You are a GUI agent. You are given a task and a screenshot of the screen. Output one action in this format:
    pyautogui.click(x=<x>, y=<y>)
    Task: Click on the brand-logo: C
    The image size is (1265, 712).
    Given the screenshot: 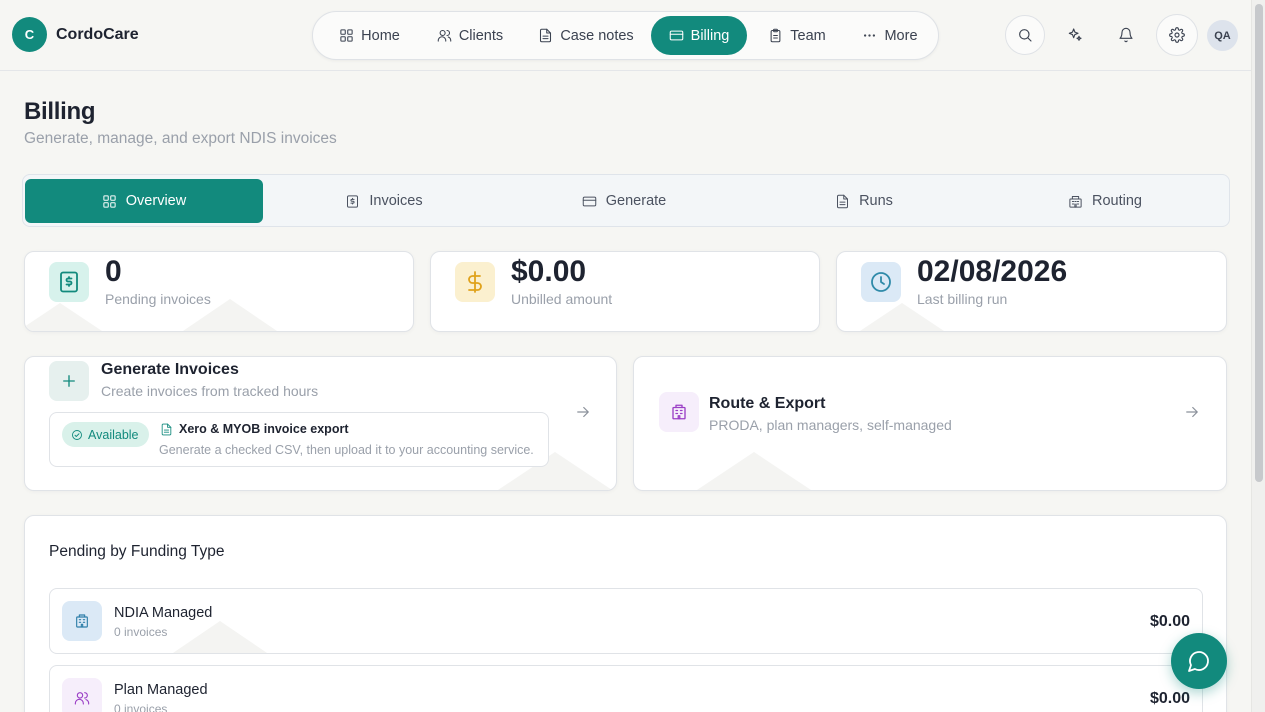 What is the action you would take?
    pyautogui.click(x=29, y=34)
    